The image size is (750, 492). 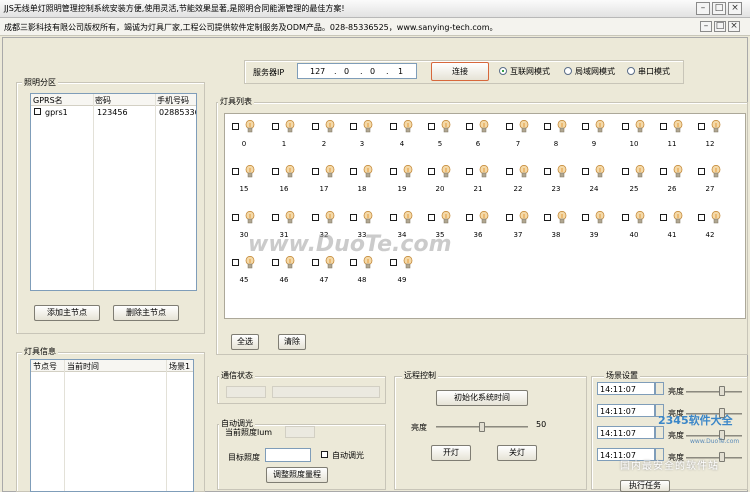 I want to click on zone-list: GPRS名 密码 手机号码 gprs1 123456 028853365, so click(x=113, y=192).